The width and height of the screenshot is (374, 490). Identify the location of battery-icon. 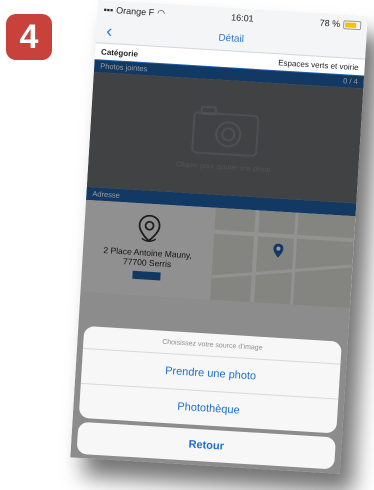
(352, 24).